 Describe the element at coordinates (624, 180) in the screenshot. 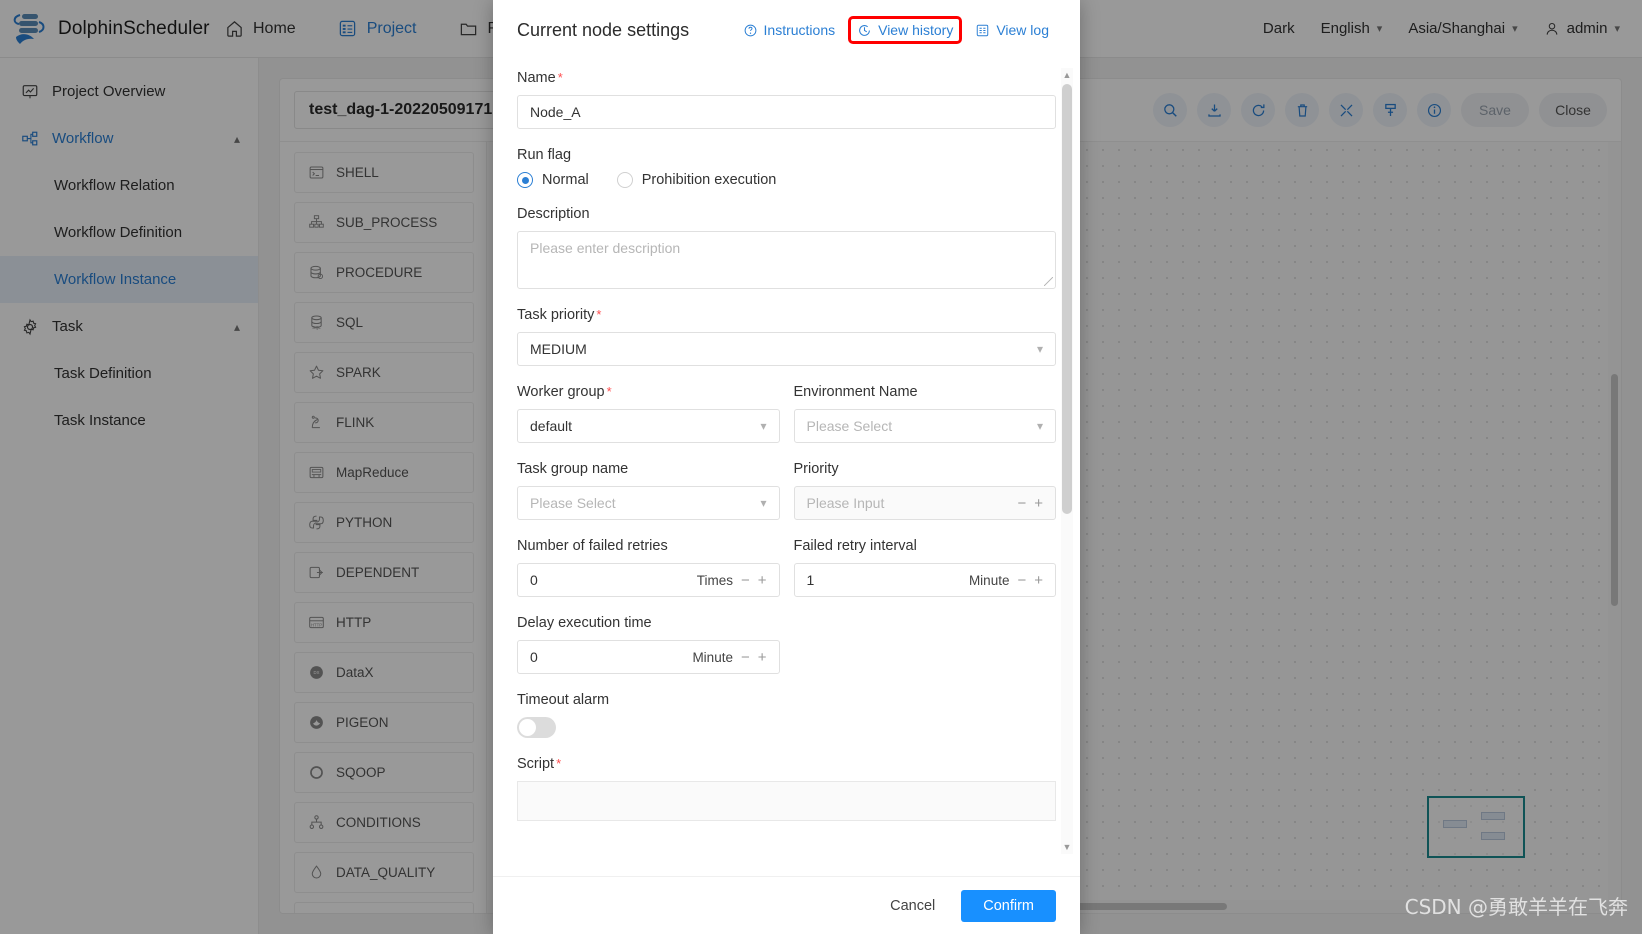

I see `radio-dot-prohibition` at that location.